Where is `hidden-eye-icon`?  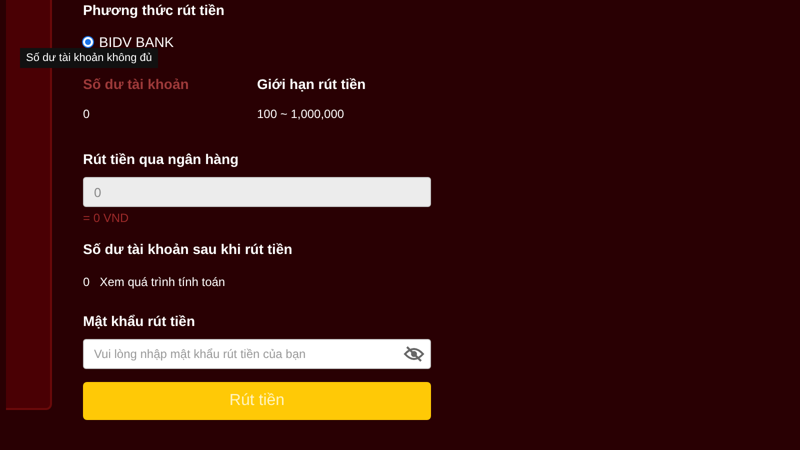
hidden-eye-icon is located at coordinates (414, 354).